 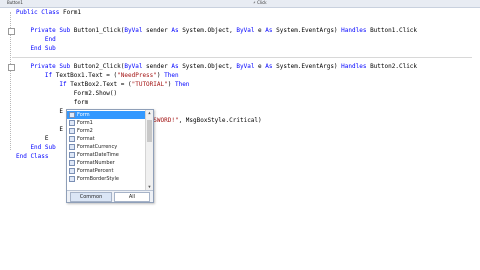 I want to click on tab-common: Common, so click(x=91, y=197).